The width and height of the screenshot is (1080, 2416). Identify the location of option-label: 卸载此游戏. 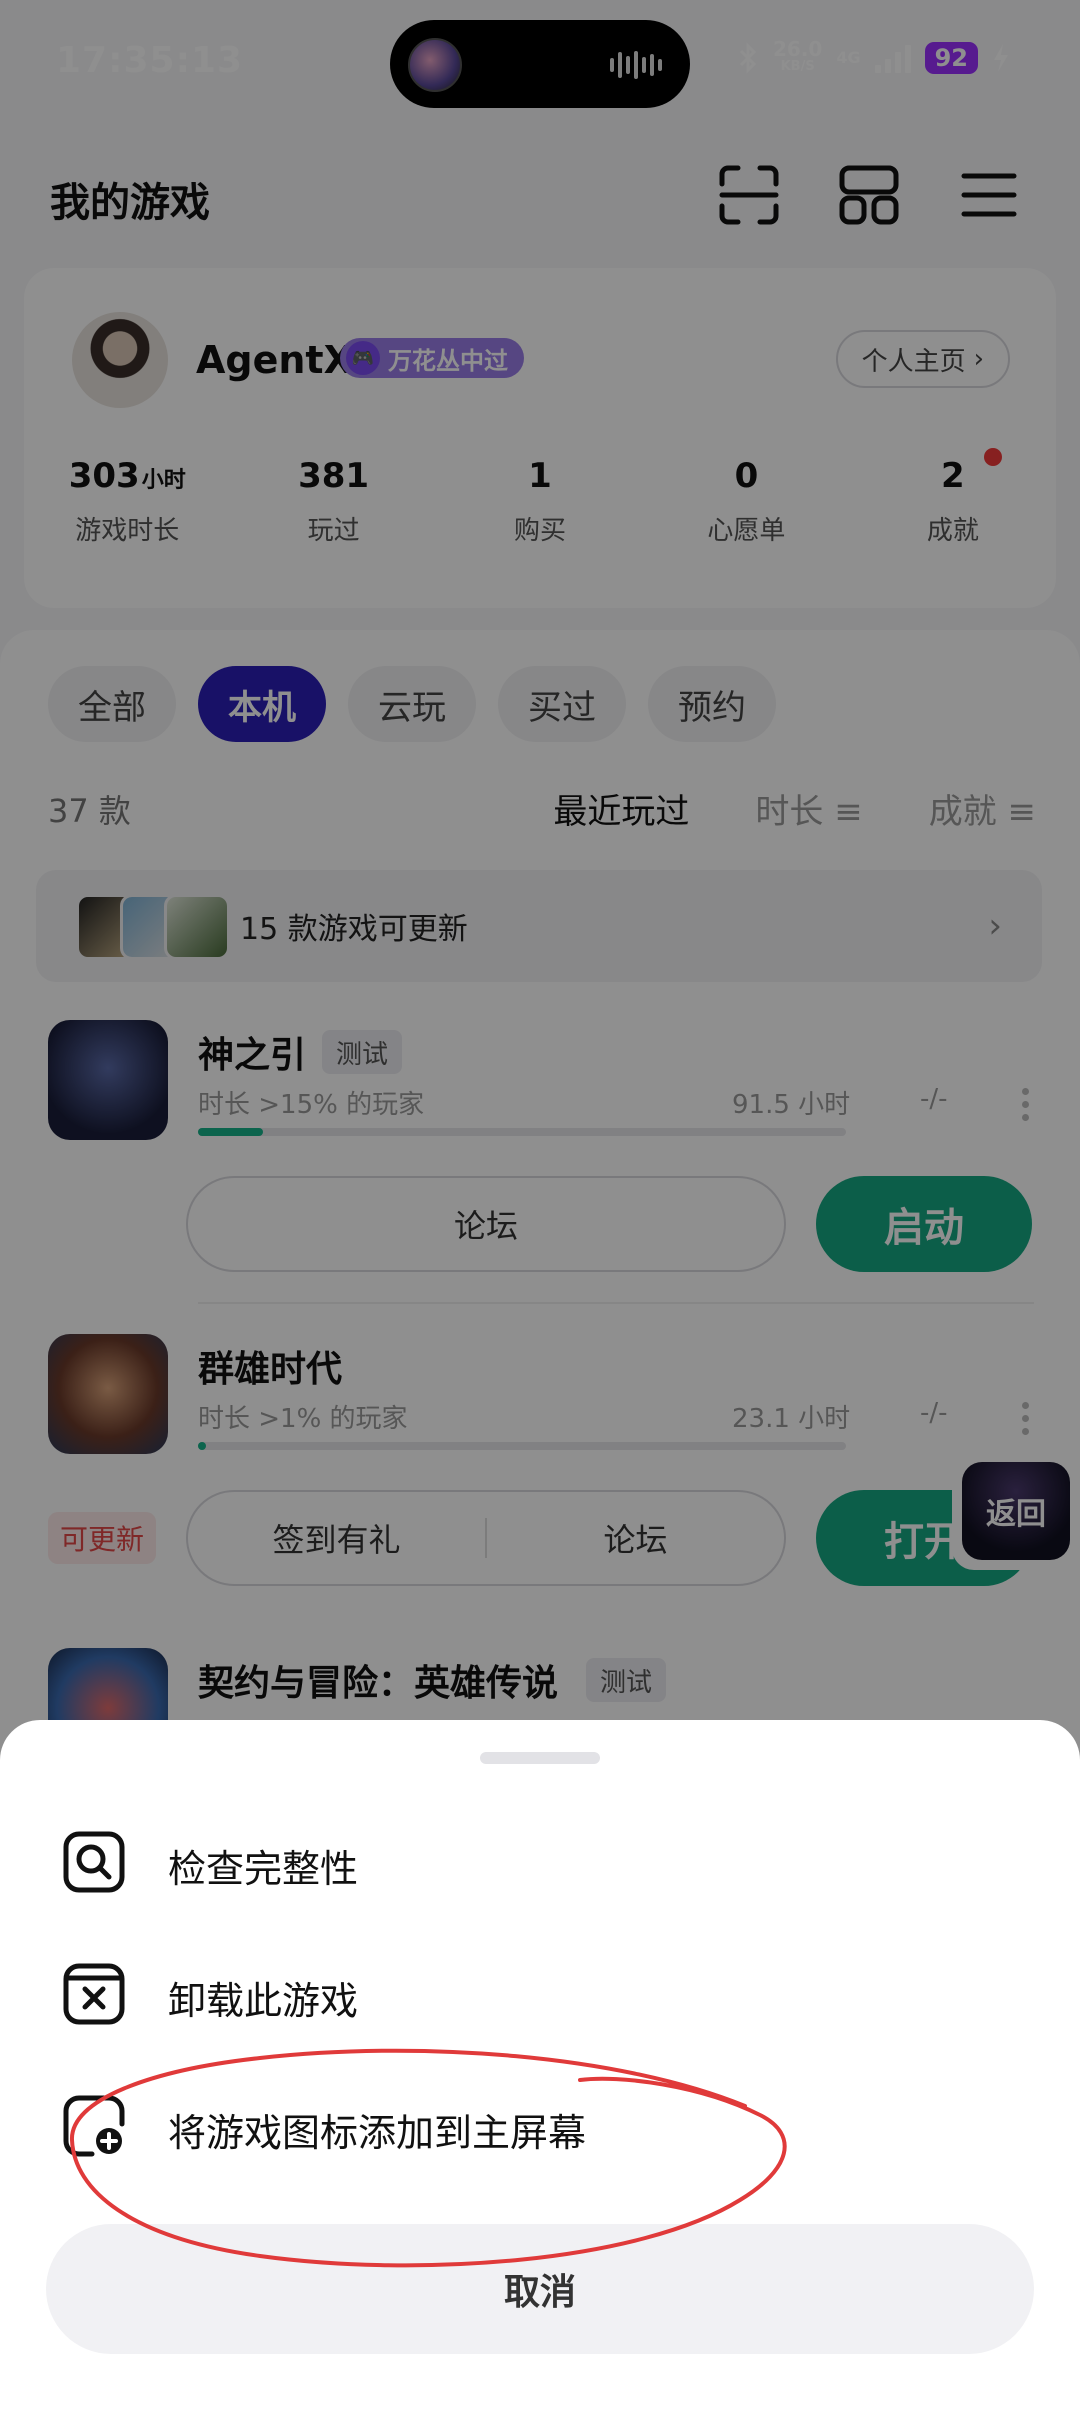
(263, 2001).